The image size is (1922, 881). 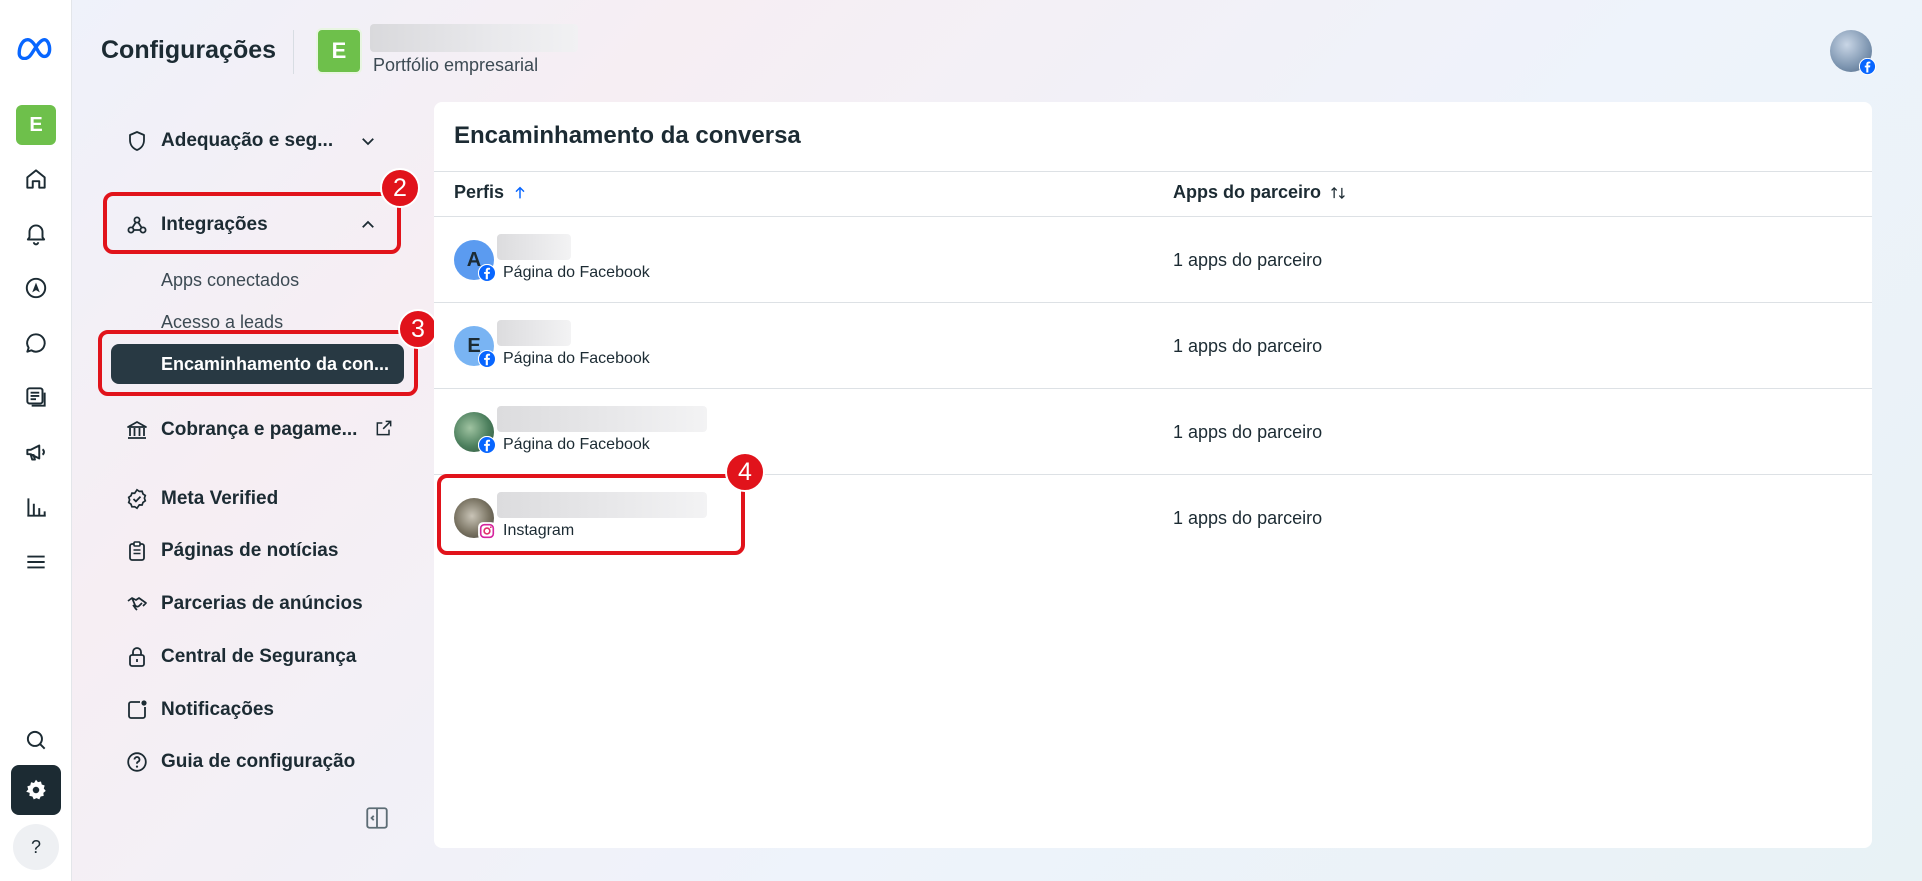 What do you see at coordinates (137, 499) in the screenshot?
I see `verified-badge-icon` at bounding box center [137, 499].